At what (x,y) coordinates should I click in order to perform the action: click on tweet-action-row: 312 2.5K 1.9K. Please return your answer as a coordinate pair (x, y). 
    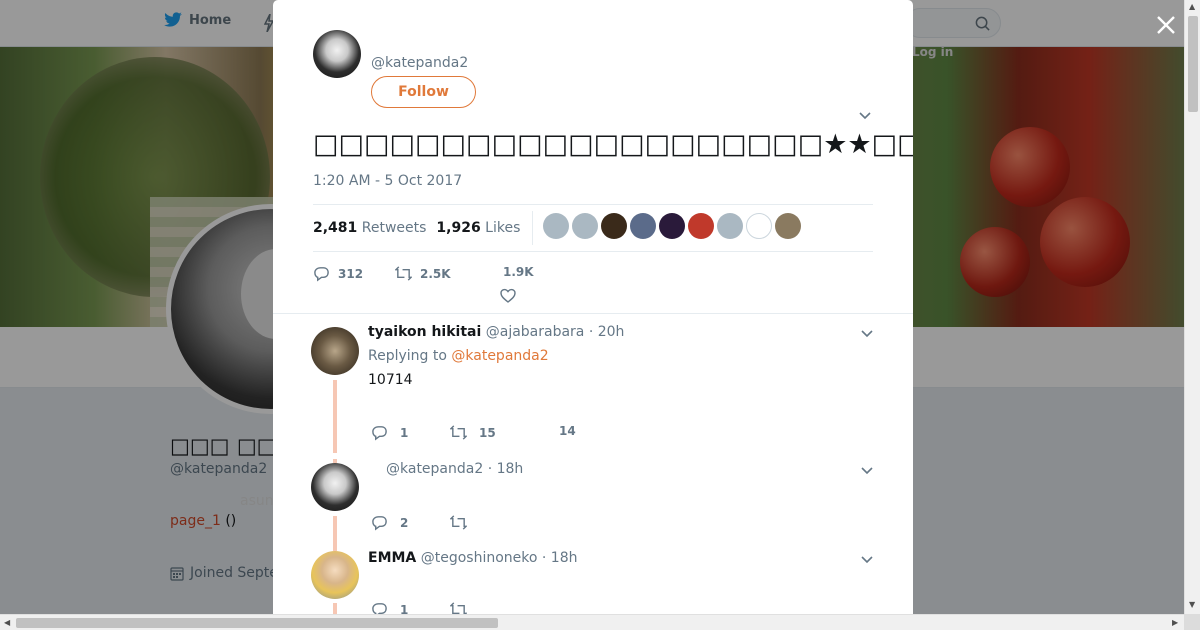
    Looking at the image, I should click on (593, 283).